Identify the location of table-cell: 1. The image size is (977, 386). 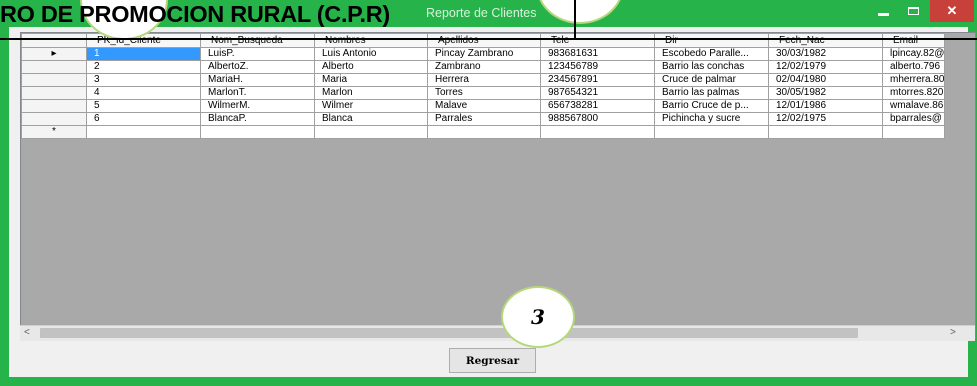
(143, 54).